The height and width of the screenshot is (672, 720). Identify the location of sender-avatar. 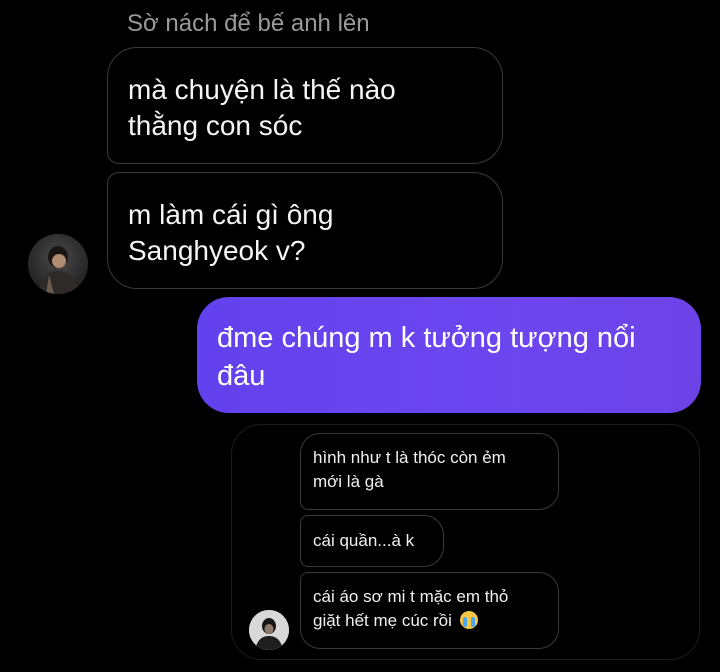
(58, 264).